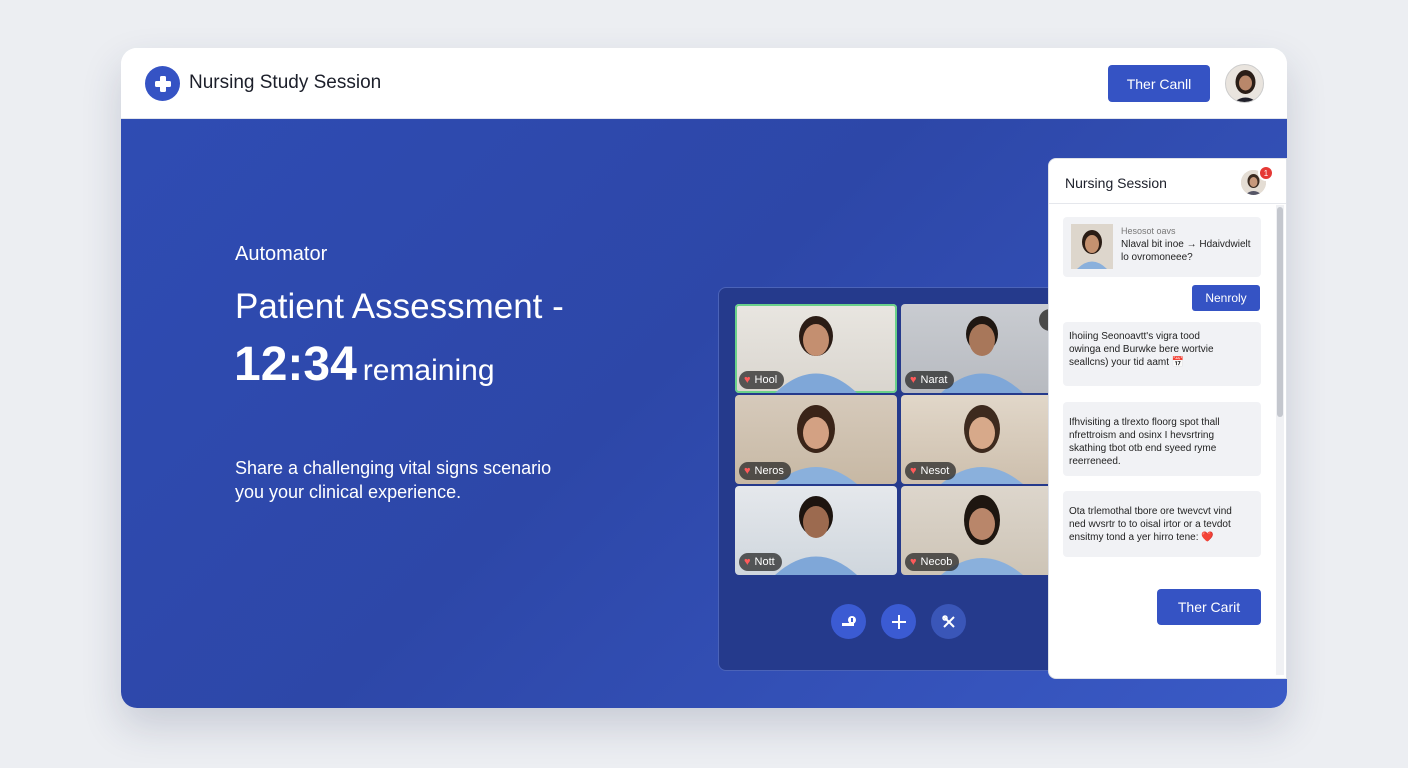 The height and width of the screenshot is (768, 1408). I want to click on message-text: Nlaval bit inoe → Hdaivdwielt, so click(1186, 244).